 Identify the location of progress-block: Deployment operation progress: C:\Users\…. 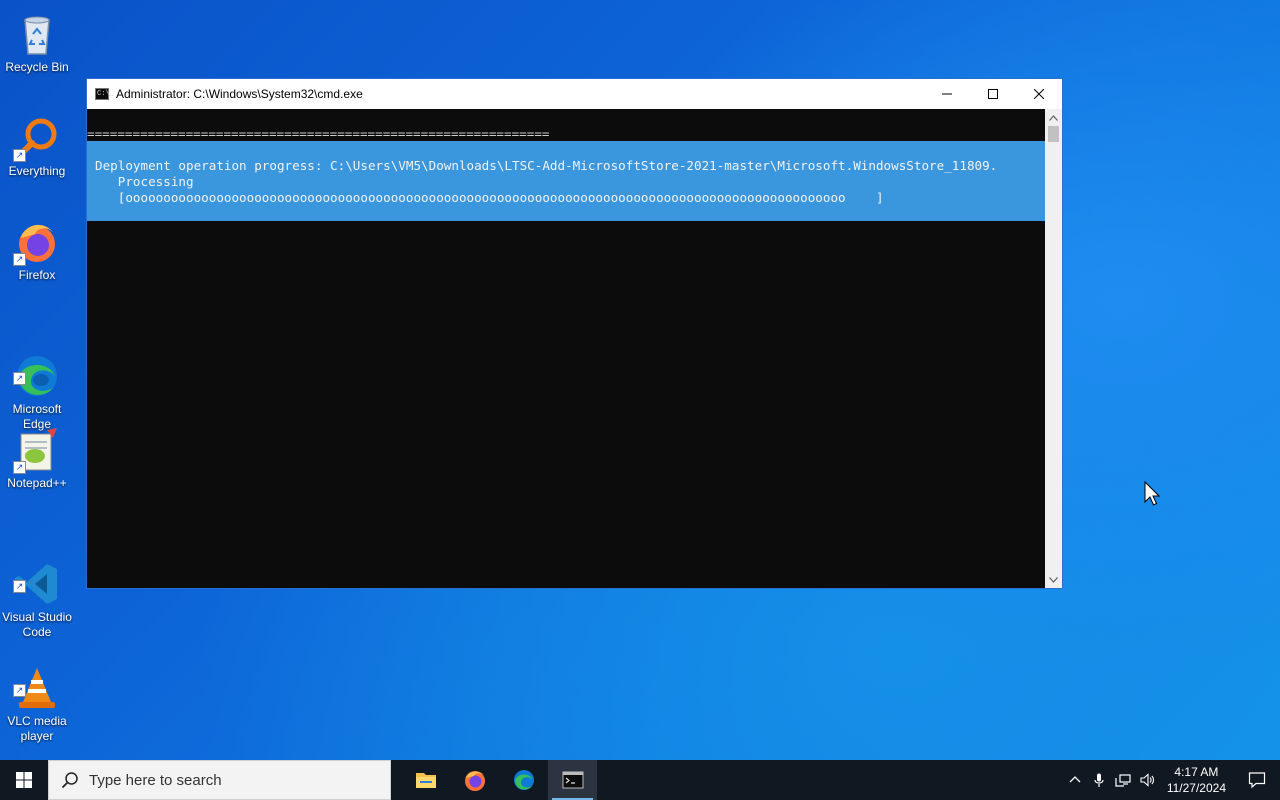
(567, 181).